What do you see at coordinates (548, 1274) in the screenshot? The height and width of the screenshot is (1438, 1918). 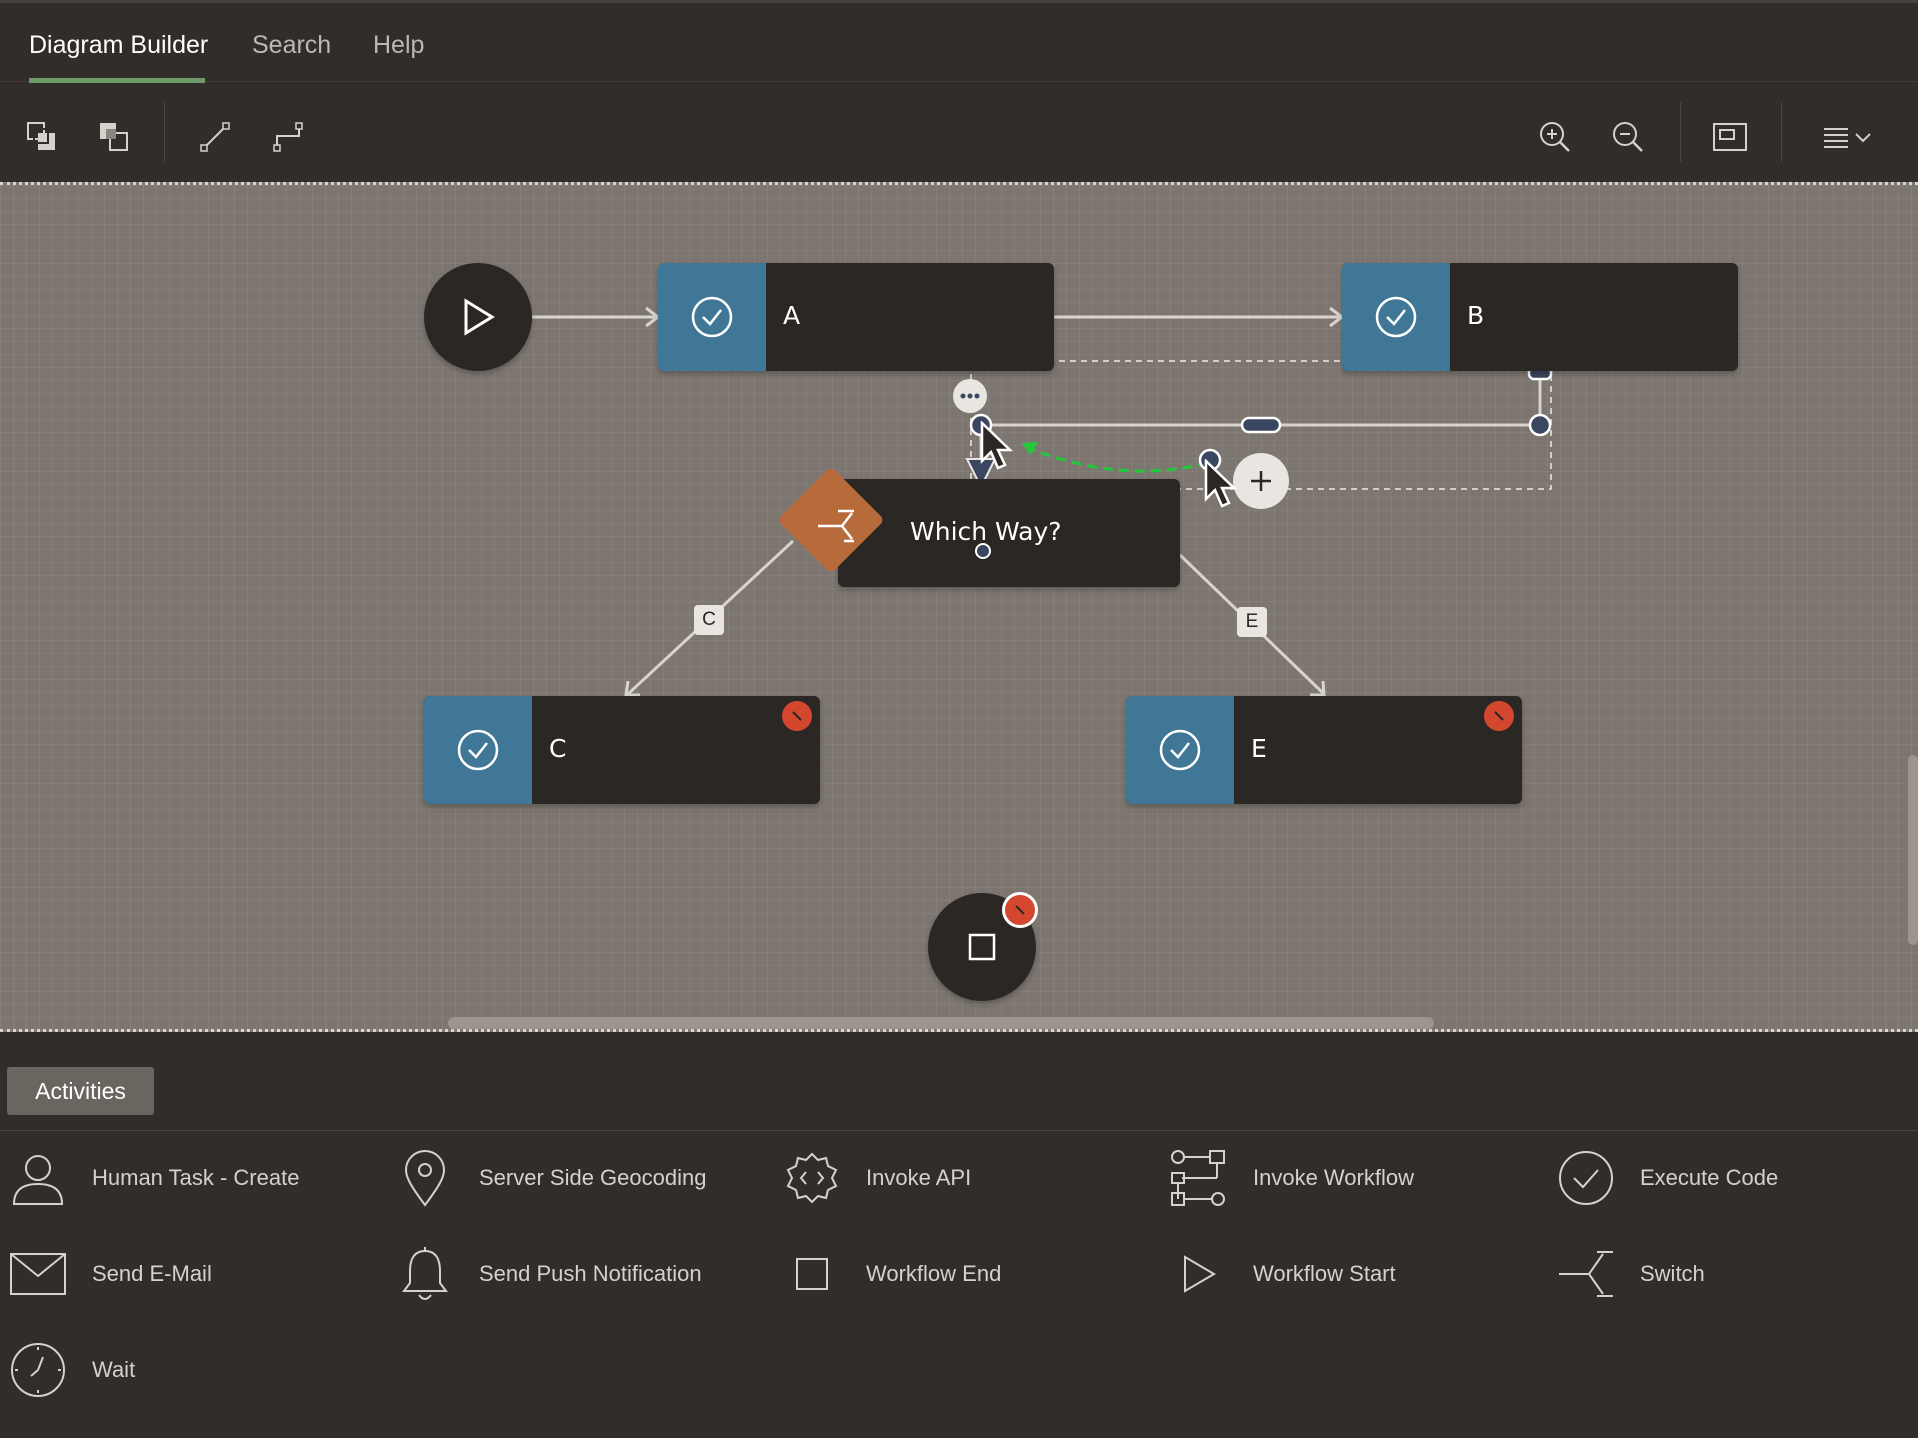 I see `activity-send-push-notification: Send Push Notification` at bounding box center [548, 1274].